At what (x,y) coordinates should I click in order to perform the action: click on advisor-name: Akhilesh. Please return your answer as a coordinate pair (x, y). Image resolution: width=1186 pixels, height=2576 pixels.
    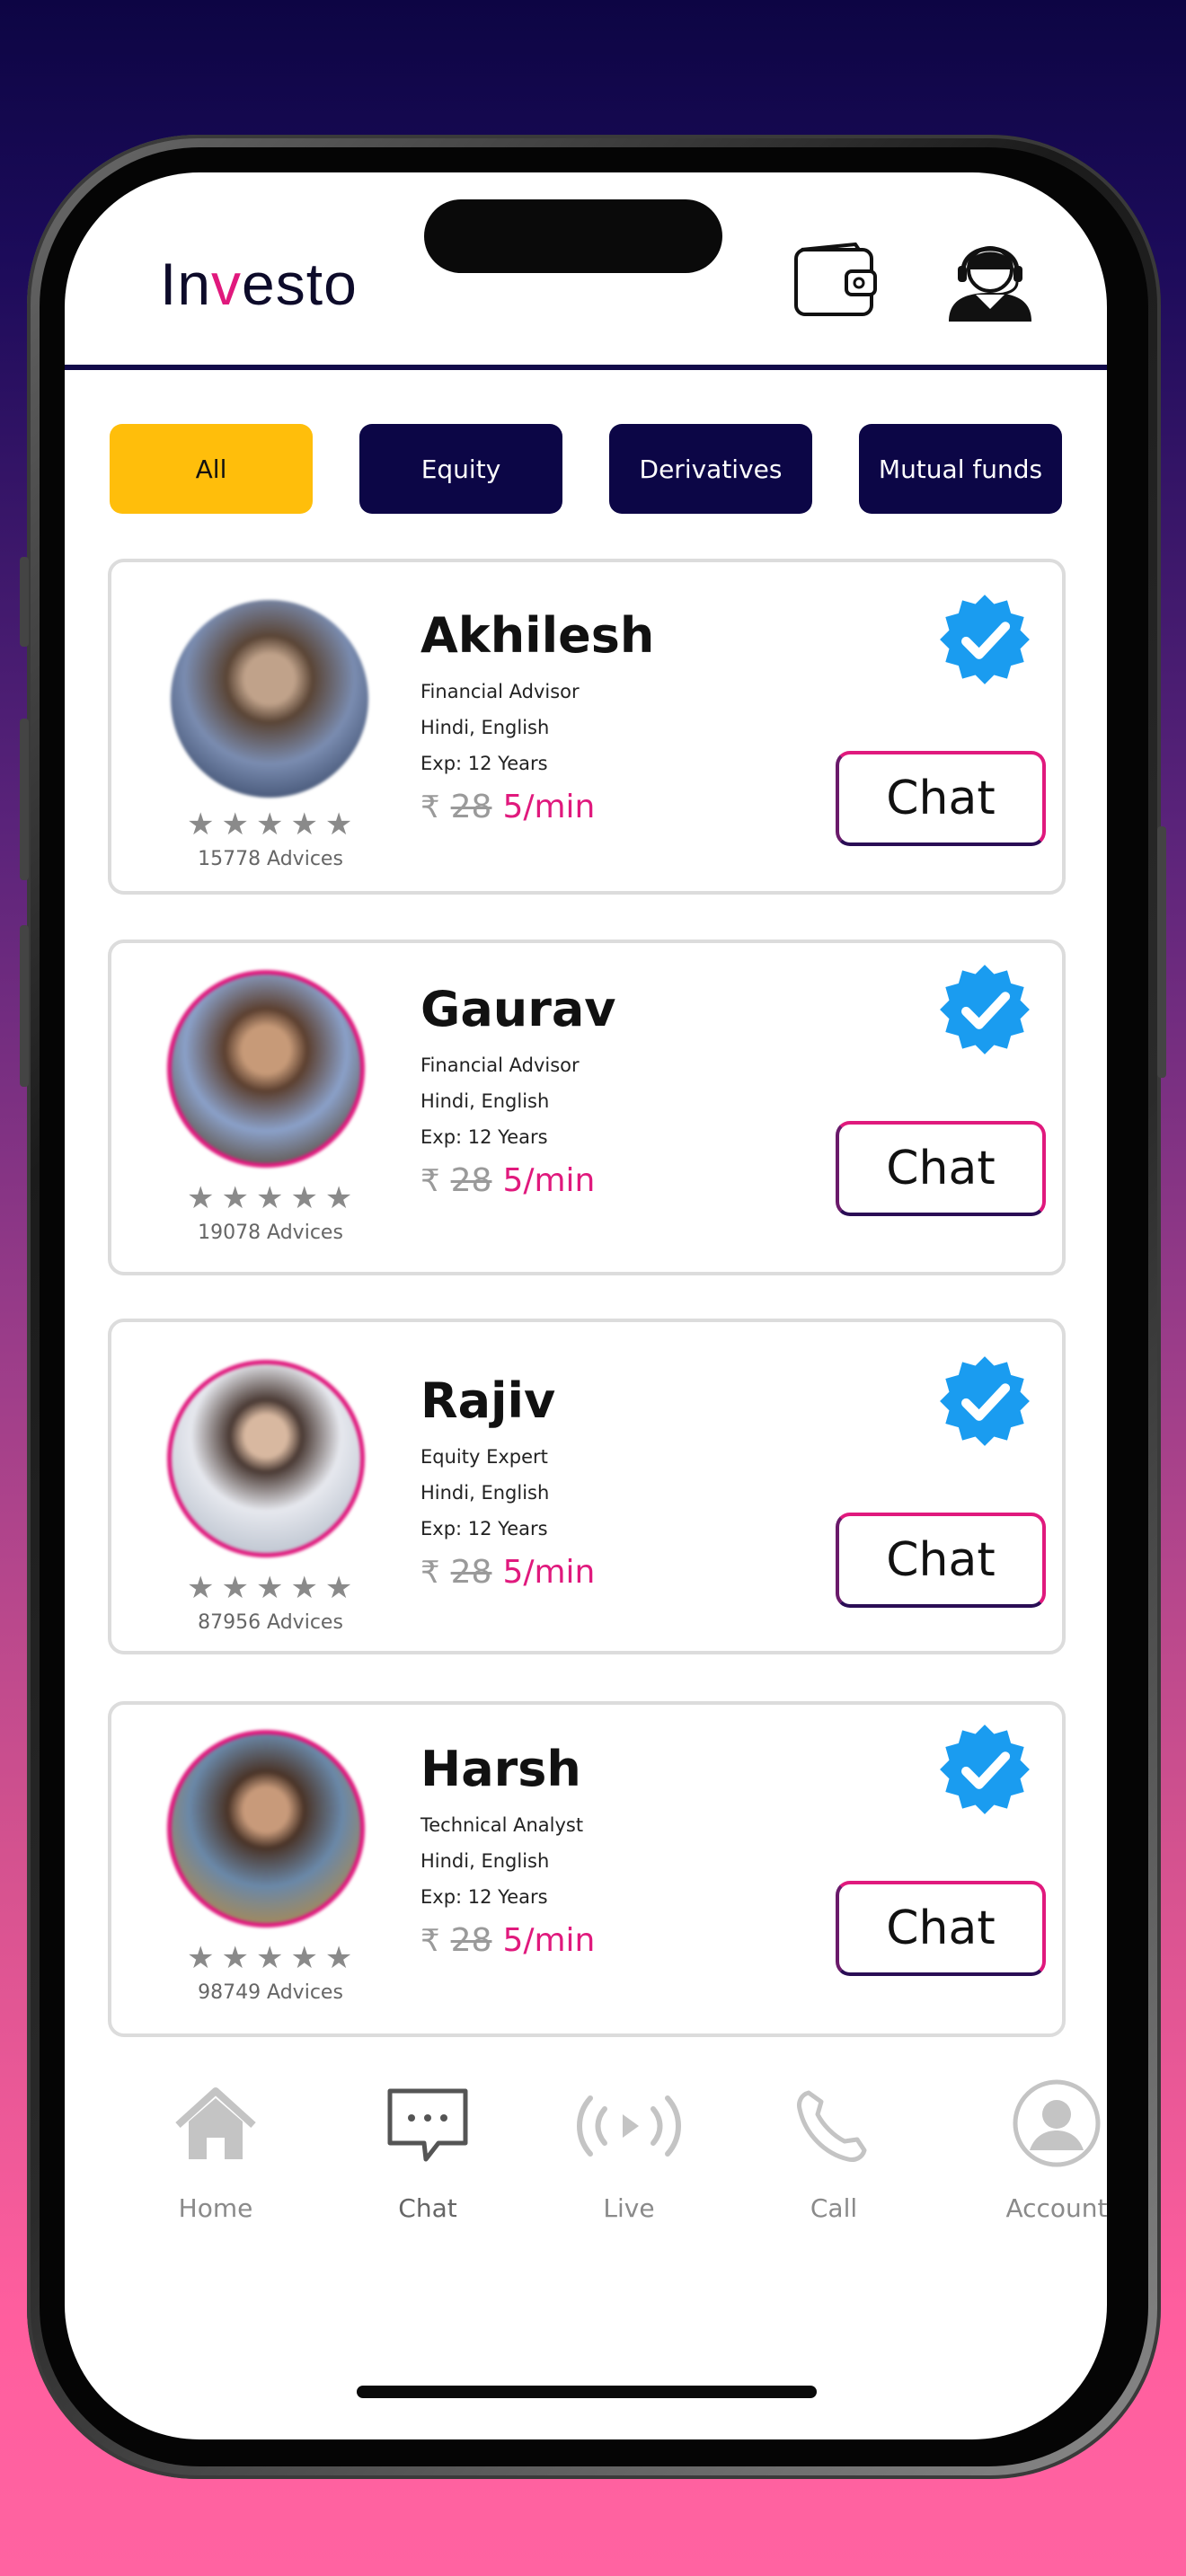
    Looking at the image, I should click on (537, 635).